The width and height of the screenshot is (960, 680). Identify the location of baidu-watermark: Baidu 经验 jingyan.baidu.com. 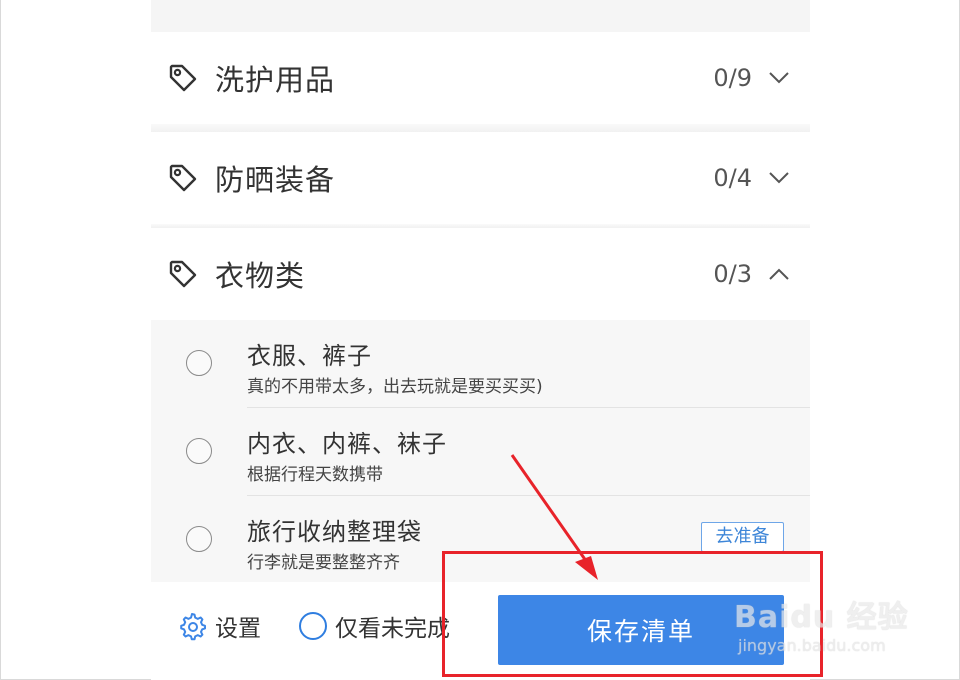
(824, 627).